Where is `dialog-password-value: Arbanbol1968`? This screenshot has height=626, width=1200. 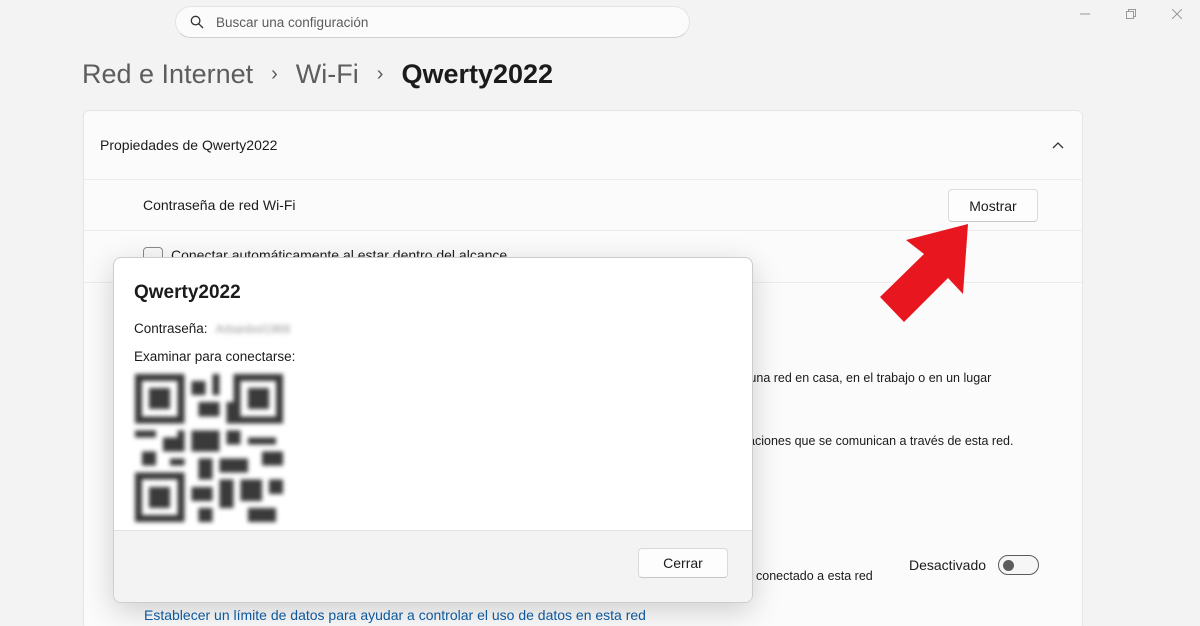 dialog-password-value: Arbanbol1968 is located at coordinates (253, 328).